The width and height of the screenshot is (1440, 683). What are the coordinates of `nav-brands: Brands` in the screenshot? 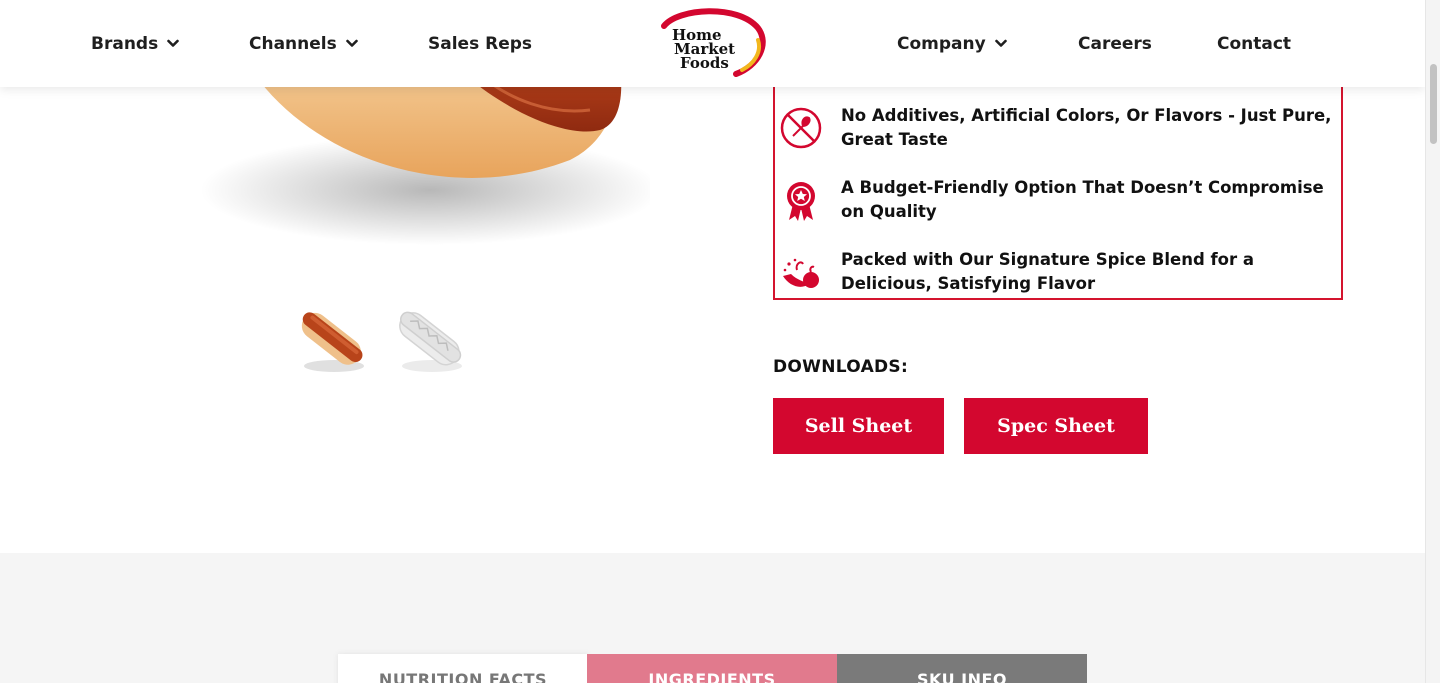 It's located at (135, 43).